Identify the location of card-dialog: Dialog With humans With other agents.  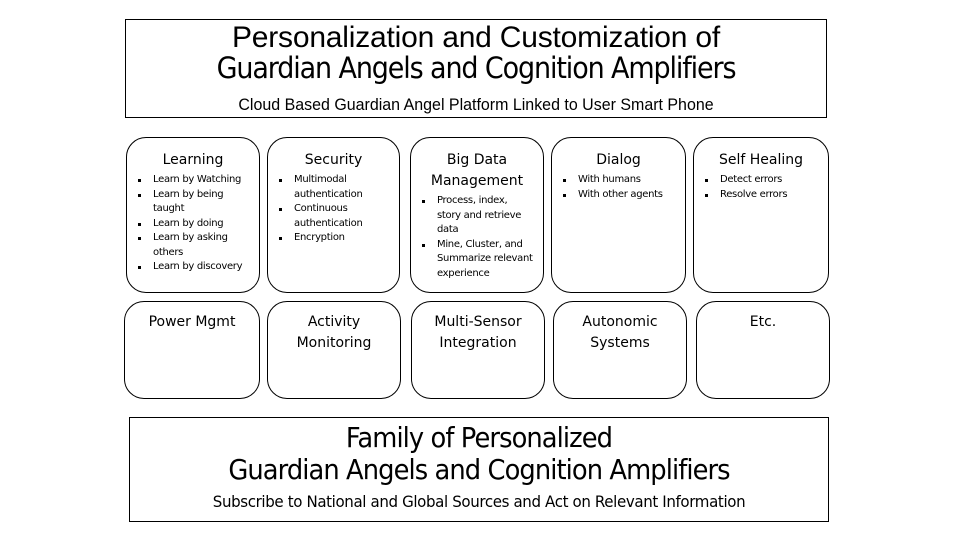
(618, 215).